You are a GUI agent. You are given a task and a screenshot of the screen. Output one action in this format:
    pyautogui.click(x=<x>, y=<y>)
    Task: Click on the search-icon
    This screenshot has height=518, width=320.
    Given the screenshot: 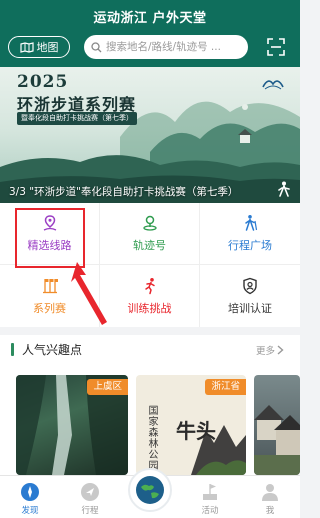 What is the action you would take?
    pyautogui.click(x=96, y=46)
    